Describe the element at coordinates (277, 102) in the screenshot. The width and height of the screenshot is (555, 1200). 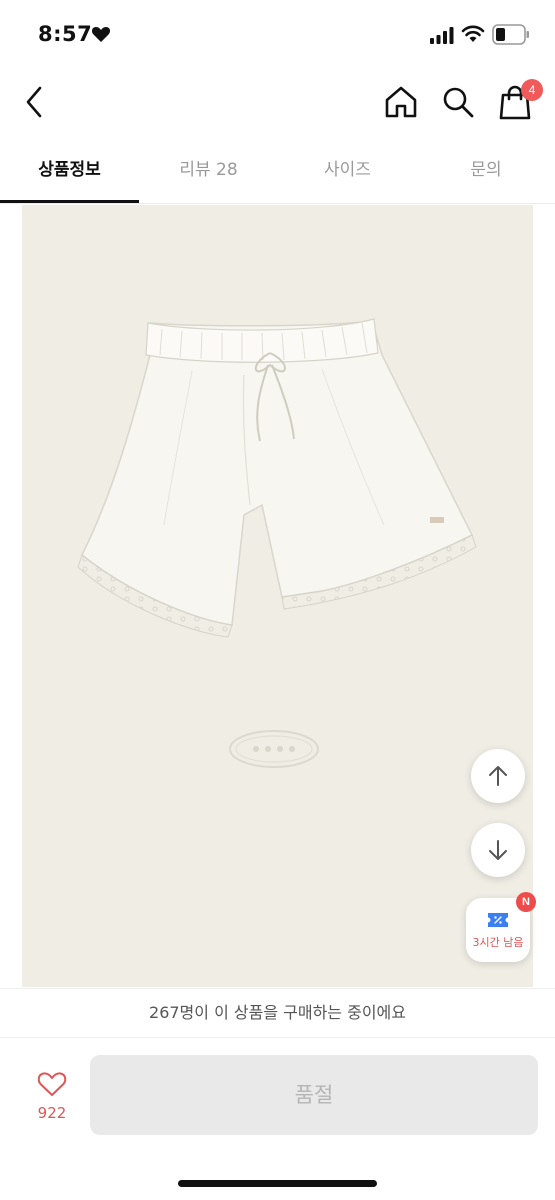
I see `app-header` at that location.